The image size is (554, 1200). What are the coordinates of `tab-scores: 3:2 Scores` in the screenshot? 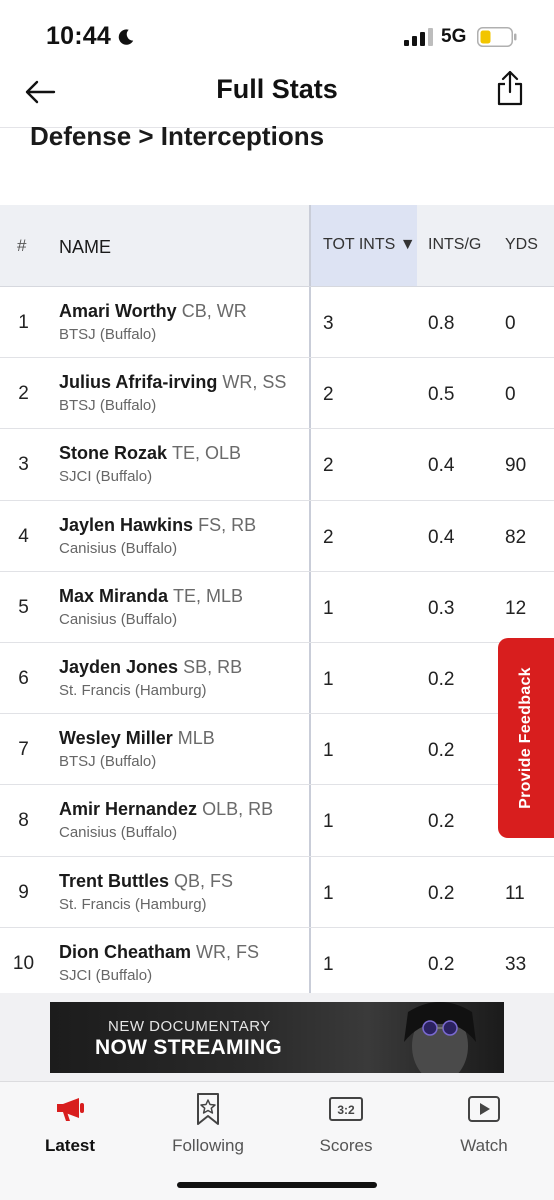 It's located at (346, 1124).